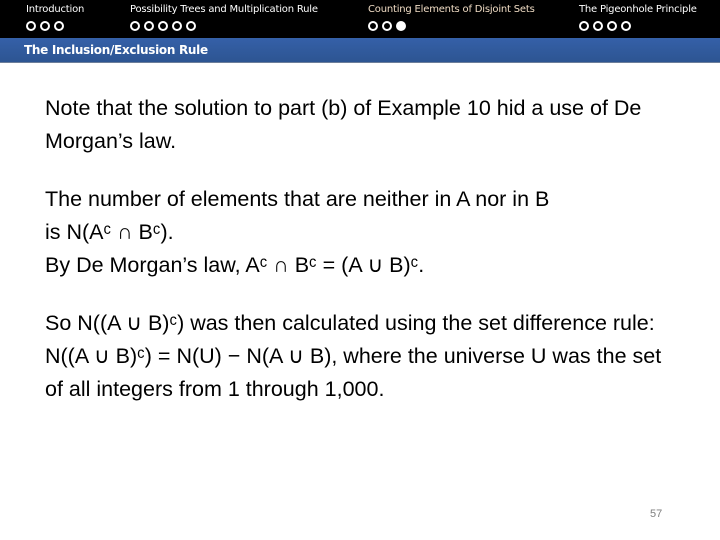 The image size is (720, 540). Describe the element at coordinates (360, 50) in the screenshot. I see `subsection-bar: The Inclusion/Exclusion Rule` at that location.